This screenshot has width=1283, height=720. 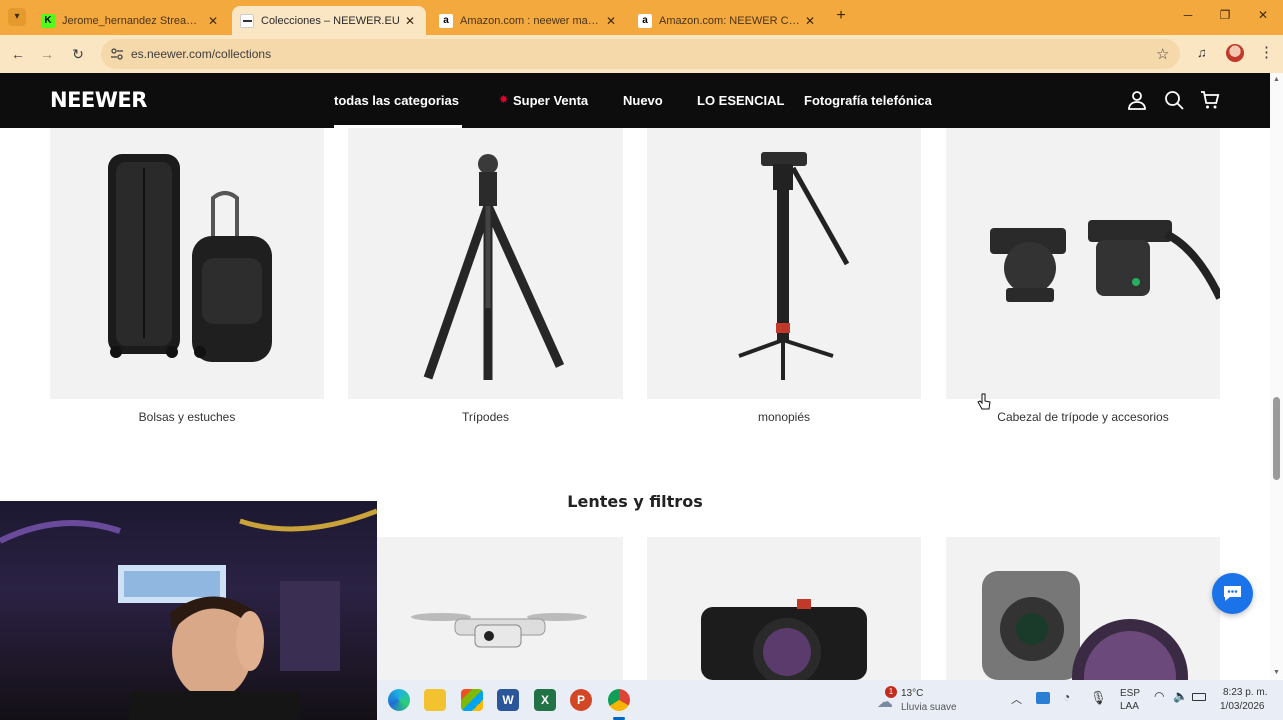 What do you see at coordinates (545, 700) in the screenshot?
I see `excel-icon: X` at bounding box center [545, 700].